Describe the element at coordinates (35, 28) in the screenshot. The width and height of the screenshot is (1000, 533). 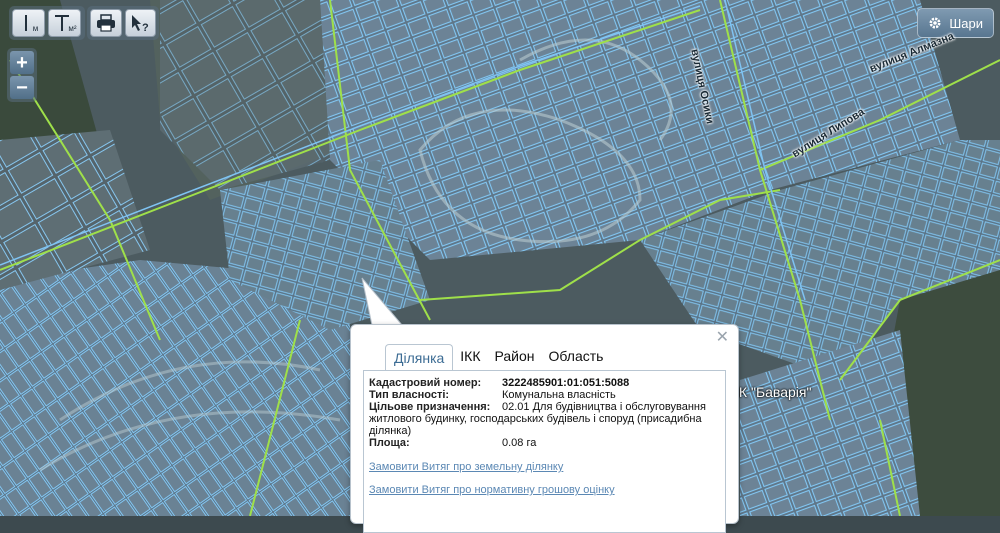
I see `distance-unit-label: м` at that location.